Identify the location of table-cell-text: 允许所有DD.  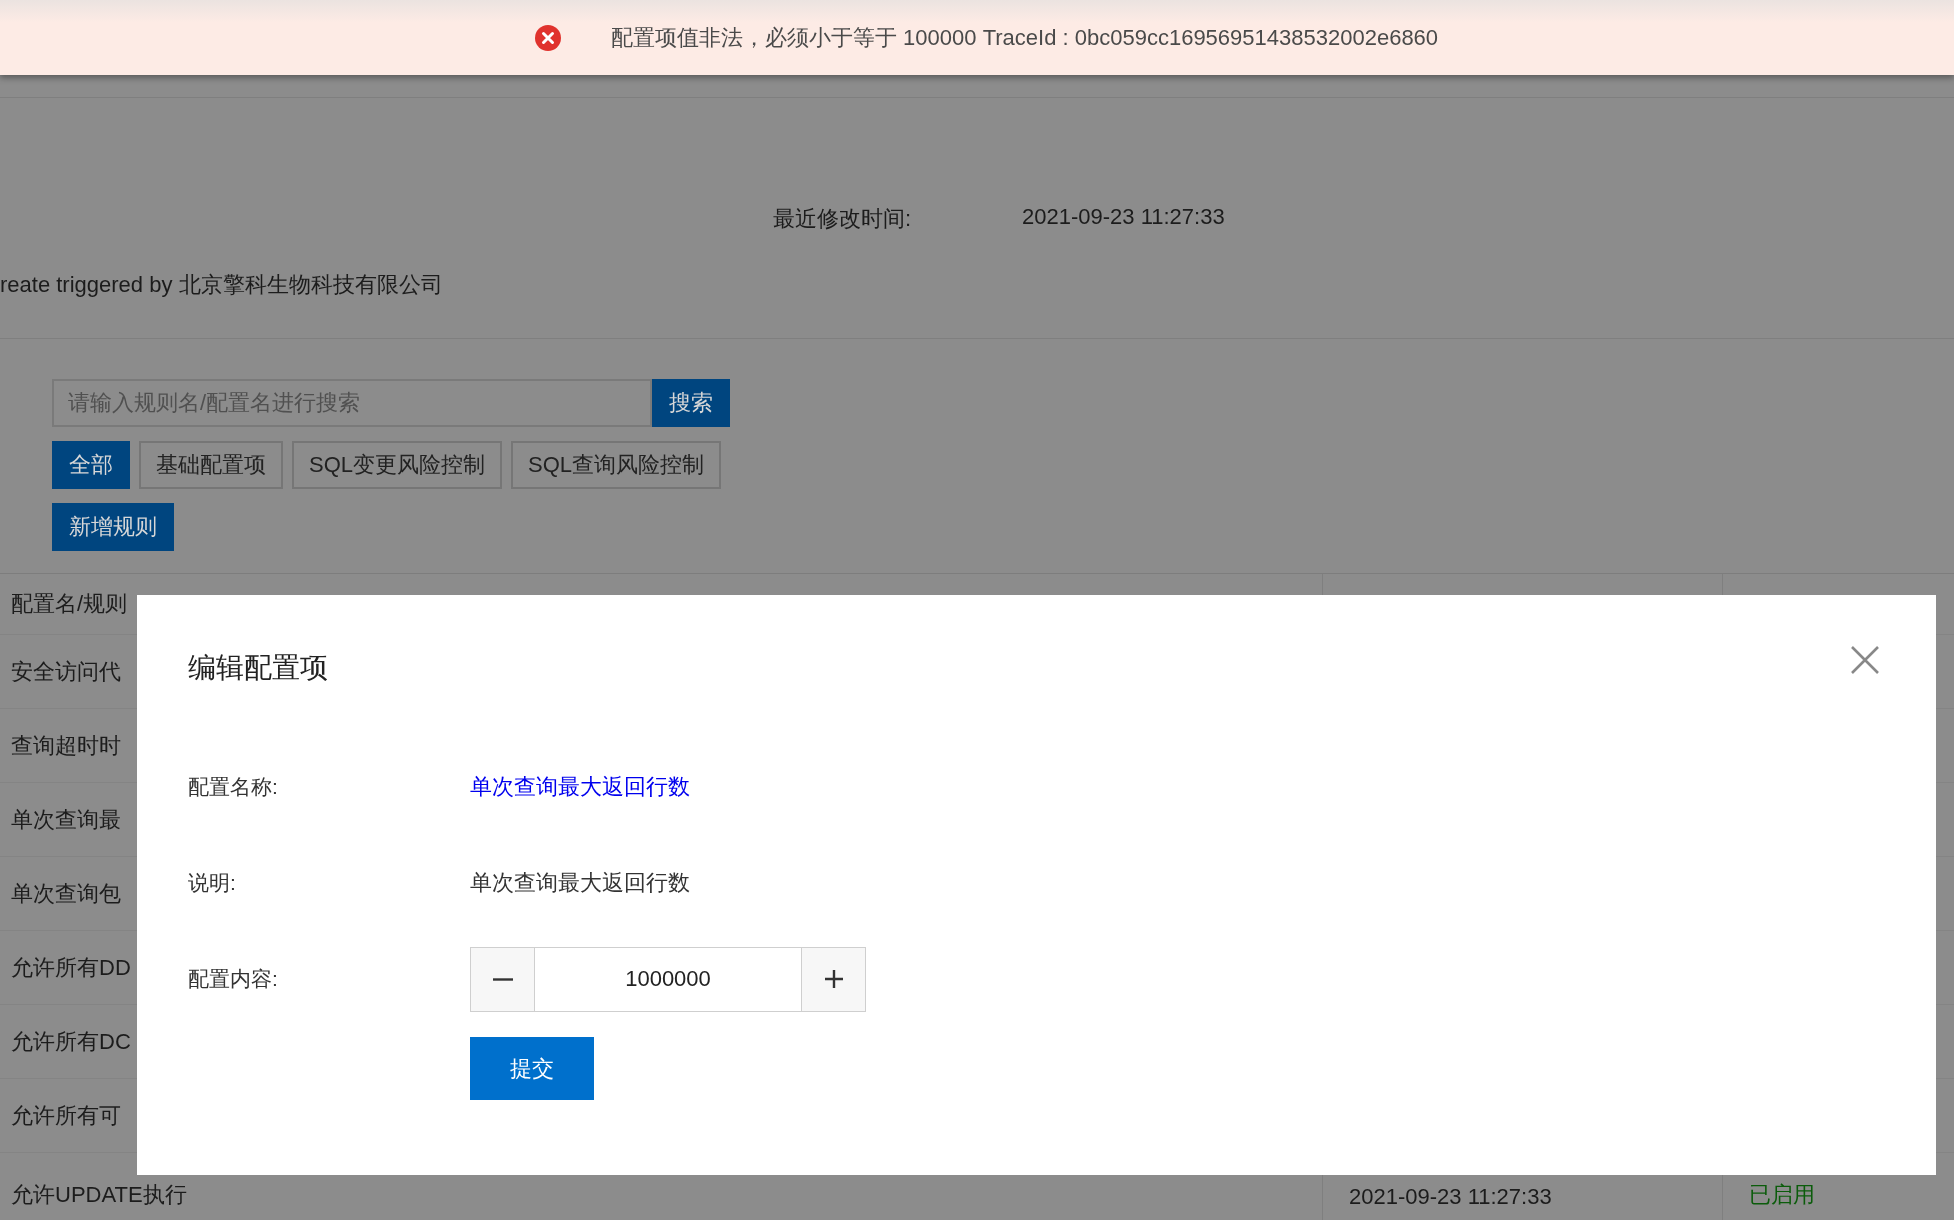
(71, 967).